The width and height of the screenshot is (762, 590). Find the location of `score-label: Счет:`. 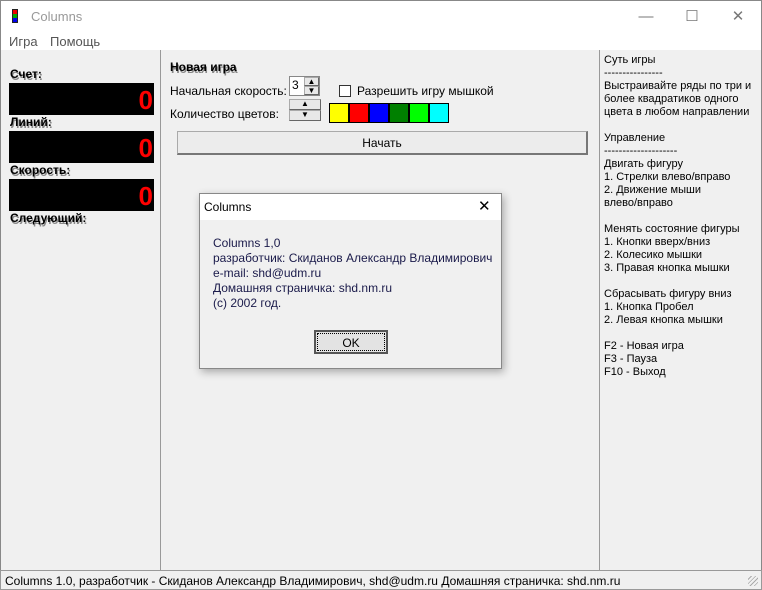

score-label: Счет: is located at coordinates (26, 74).